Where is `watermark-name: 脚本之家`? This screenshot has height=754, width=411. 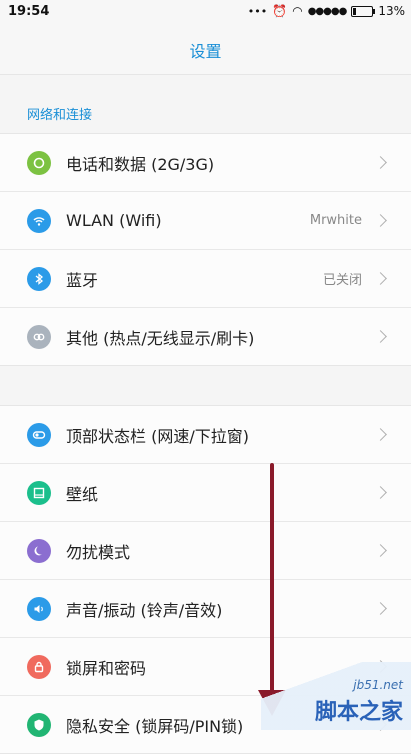 watermark-name: 脚本之家 is located at coordinates (358, 712).